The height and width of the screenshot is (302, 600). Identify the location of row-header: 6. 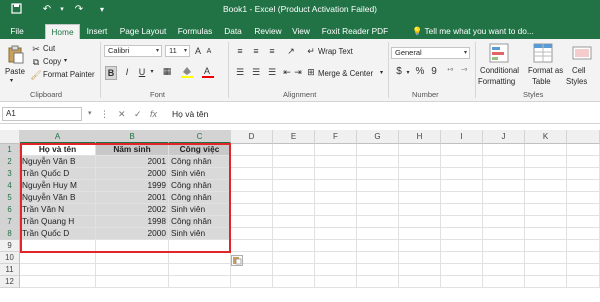
(10, 210).